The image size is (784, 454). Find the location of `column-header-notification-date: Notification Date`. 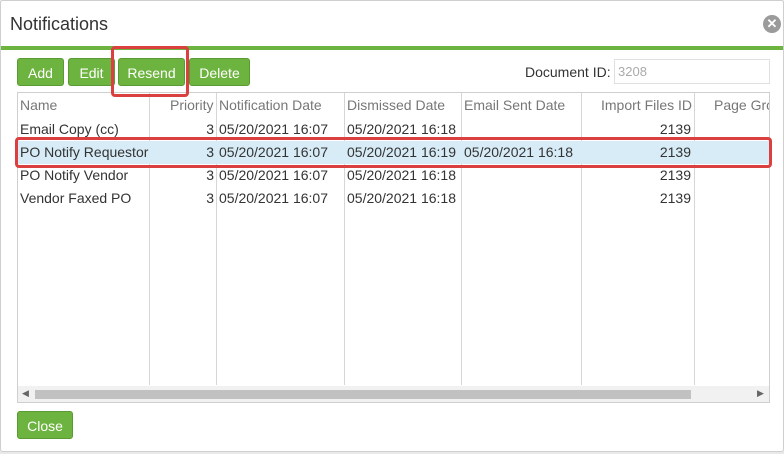

column-header-notification-date: Notification Date is located at coordinates (270, 105).